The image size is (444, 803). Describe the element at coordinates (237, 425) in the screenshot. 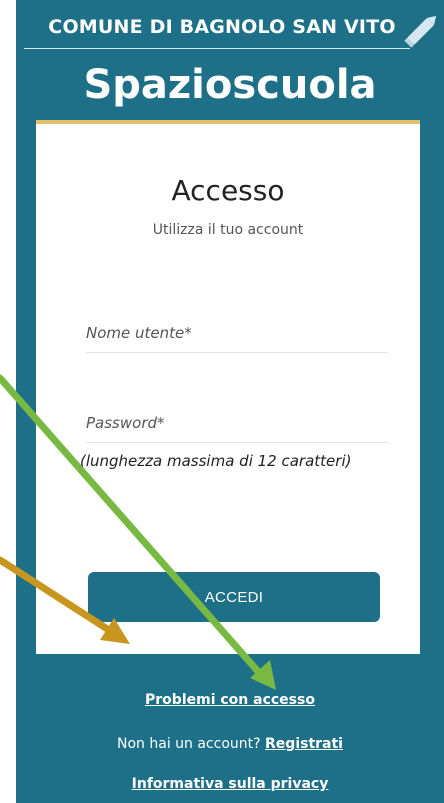

I see `password-field: Password*` at that location.